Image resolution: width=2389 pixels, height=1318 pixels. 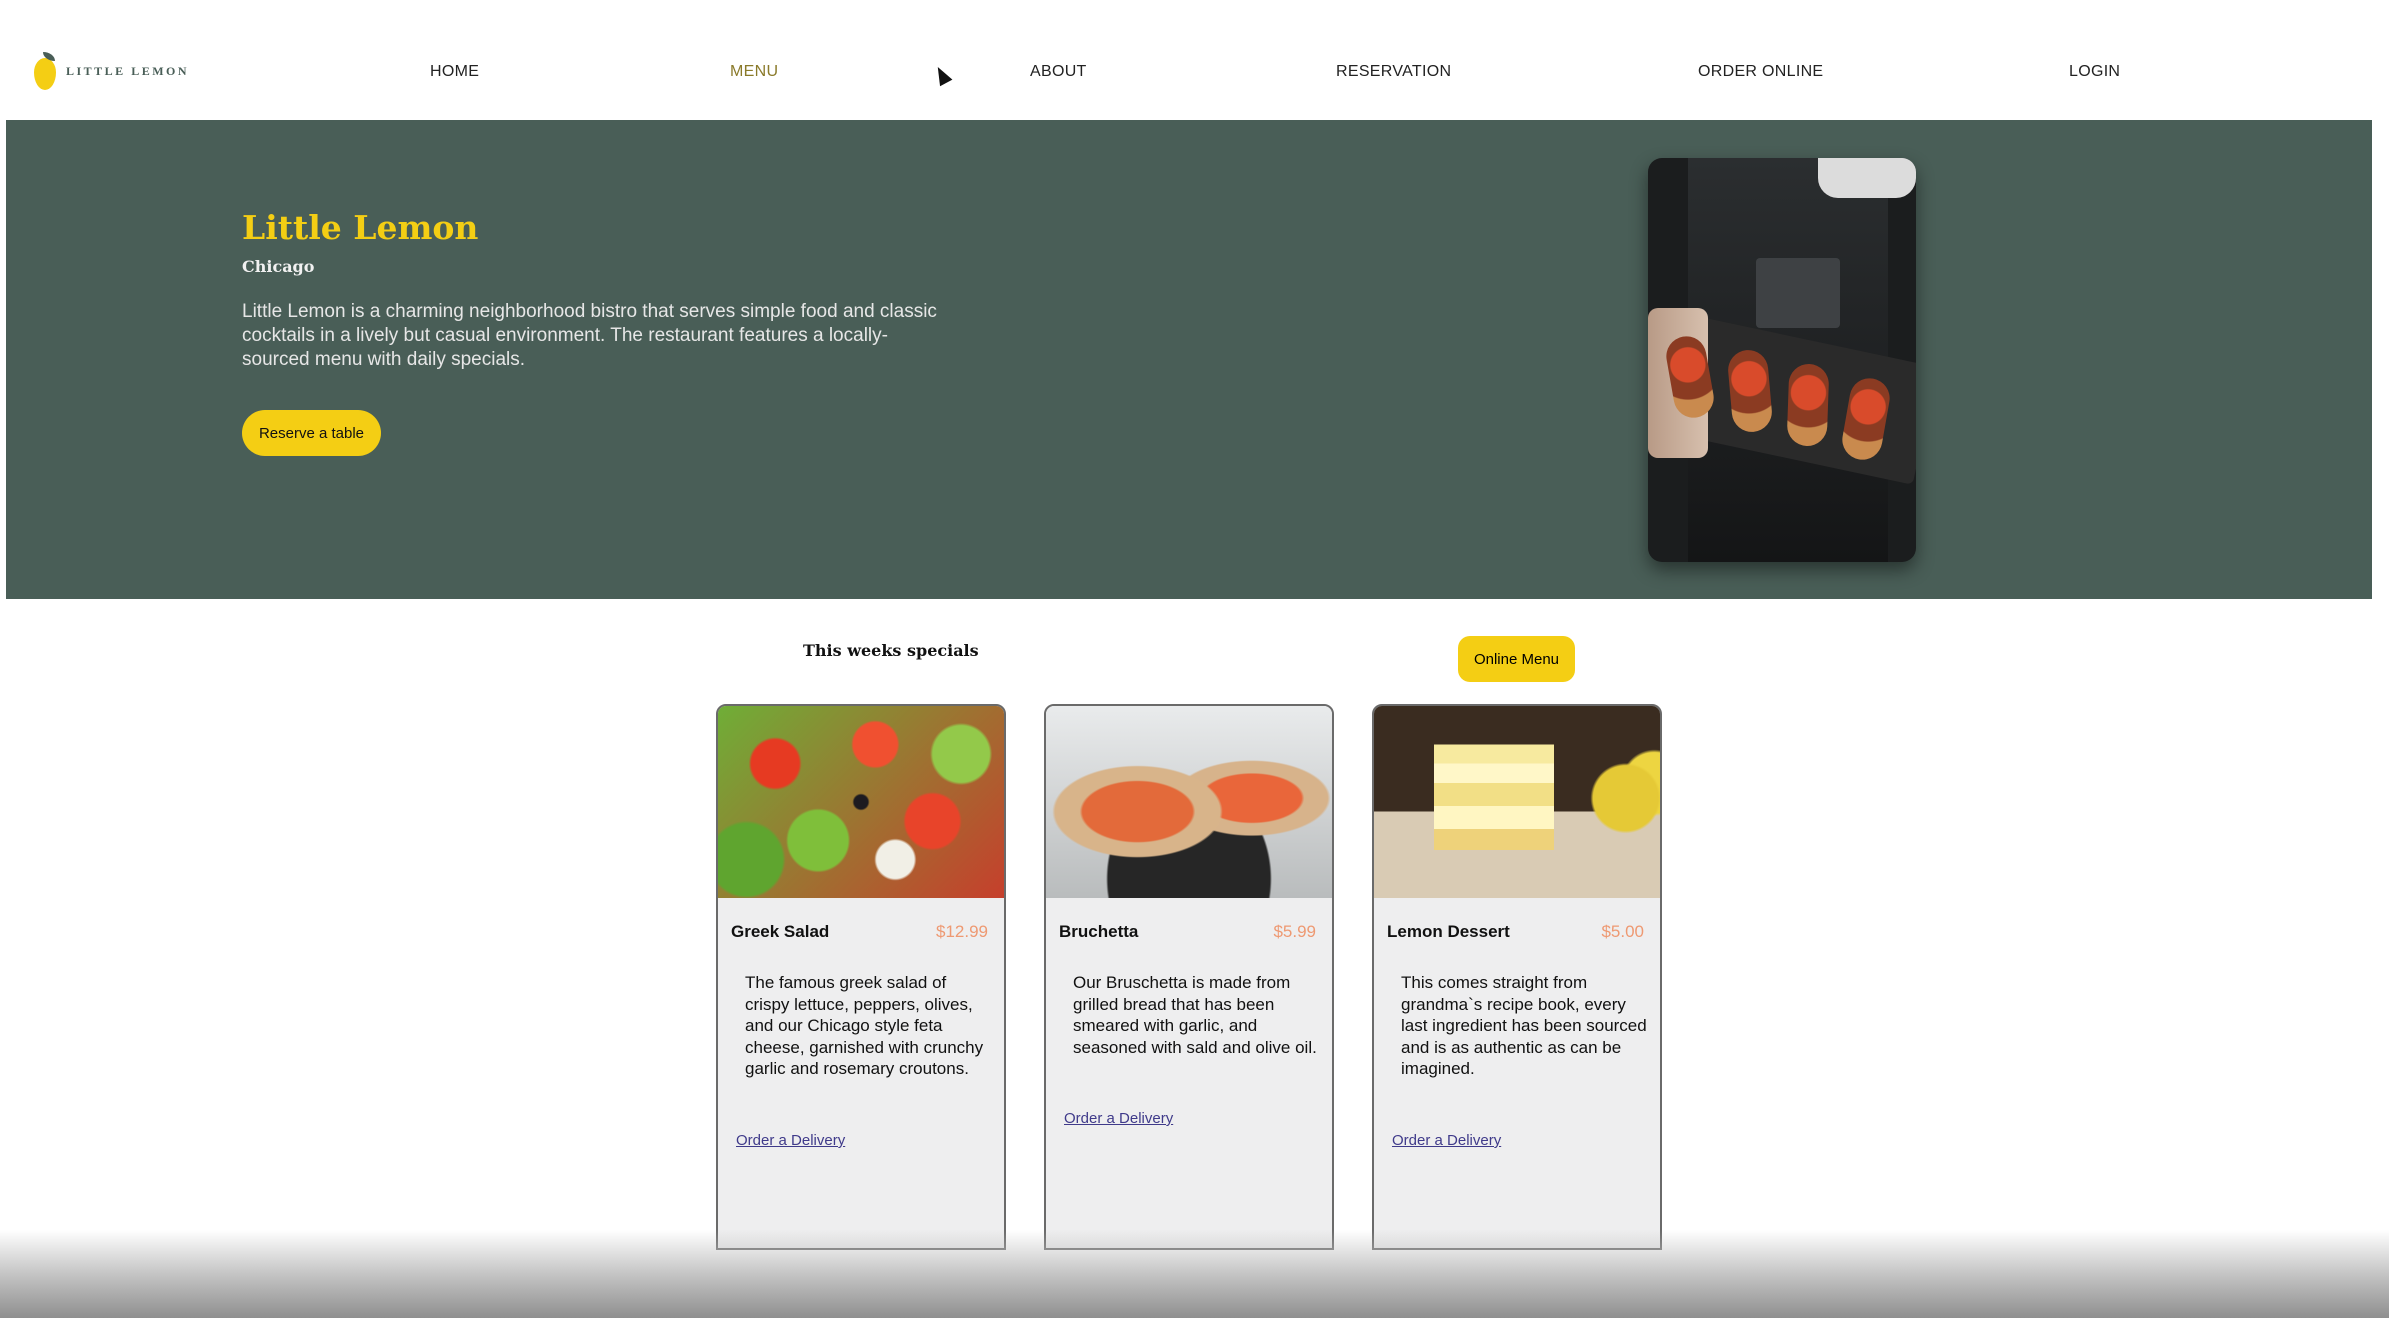 I want to click on specials-title: This weeks specials, so click(x=891, y=650).